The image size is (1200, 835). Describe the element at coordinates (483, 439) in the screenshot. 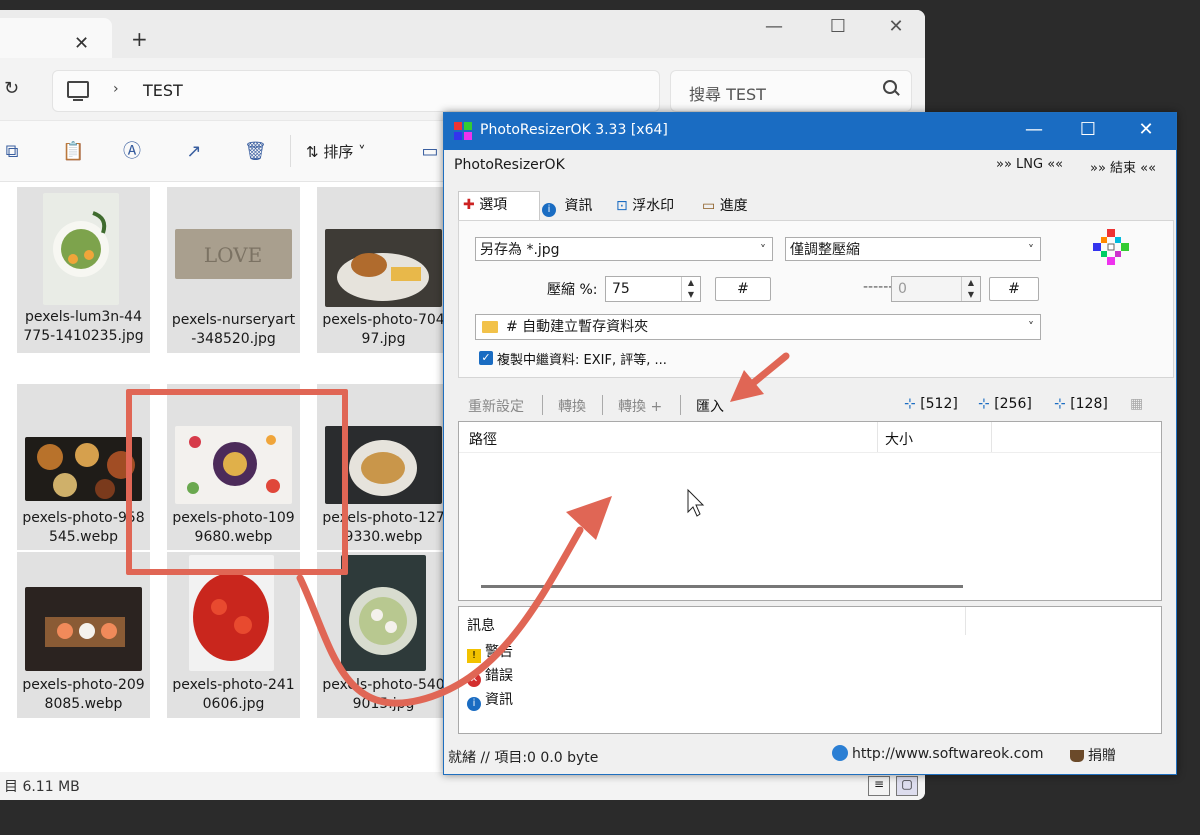

I see `column-path: 路徑` at that location.